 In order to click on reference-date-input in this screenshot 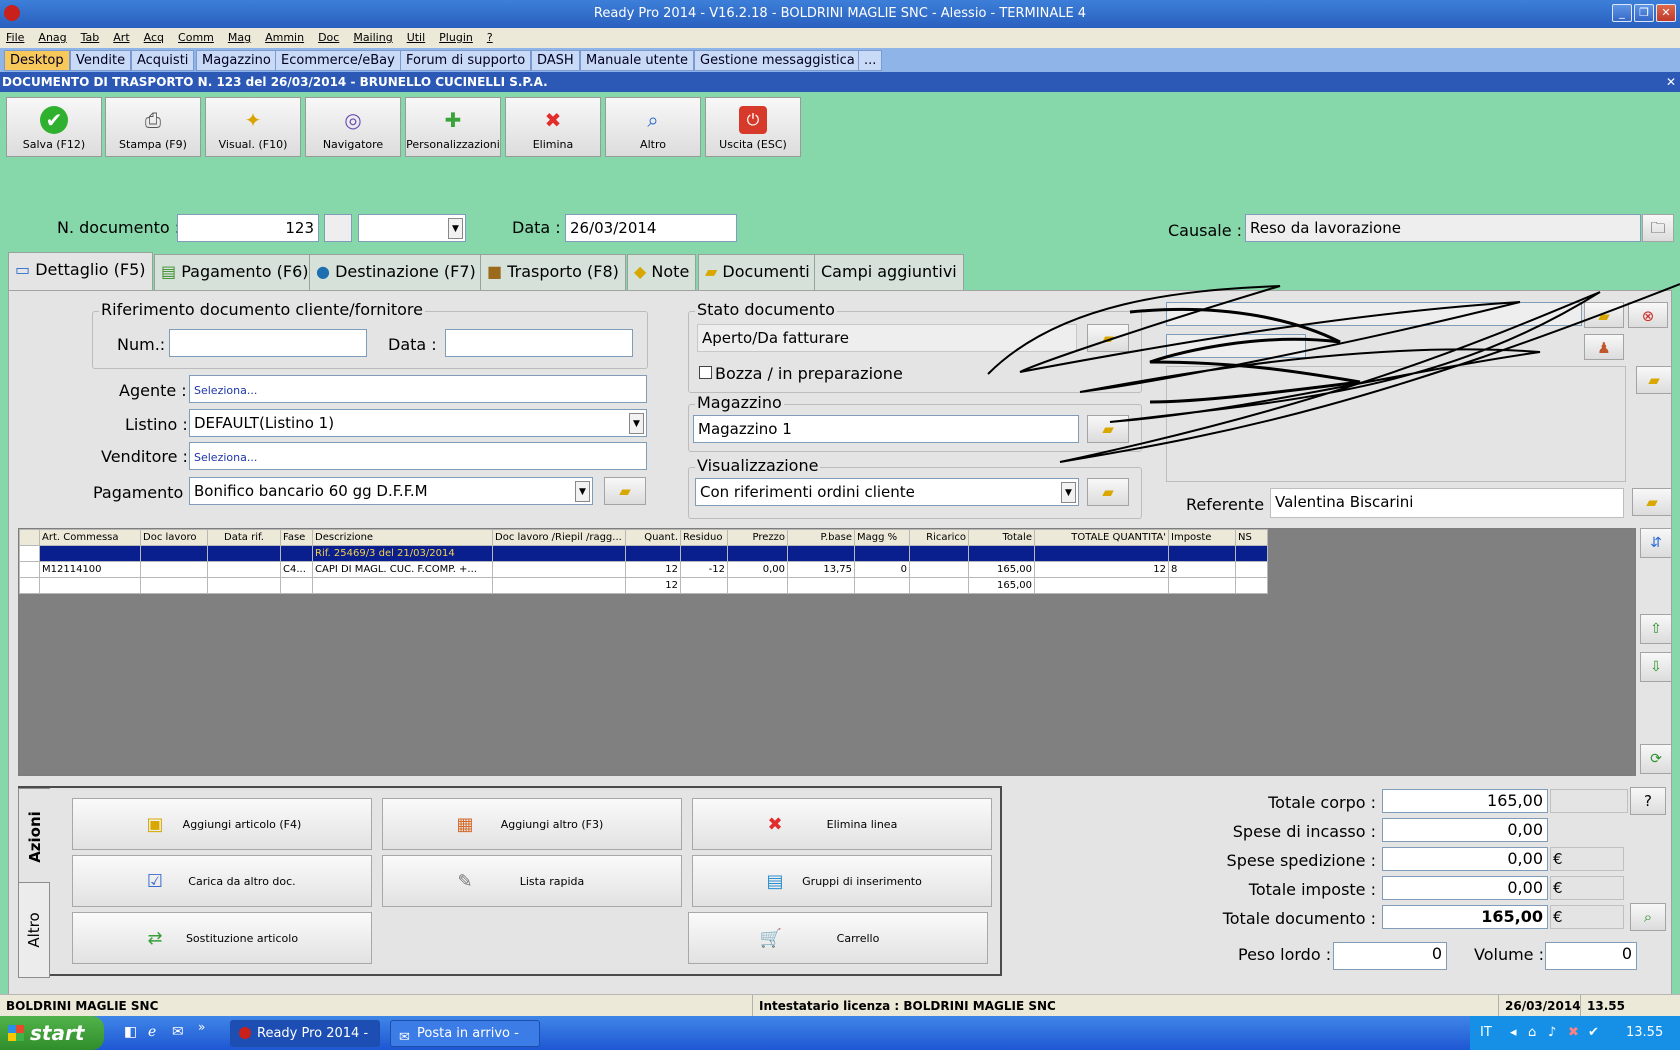, I will do `click(539, 343)`.